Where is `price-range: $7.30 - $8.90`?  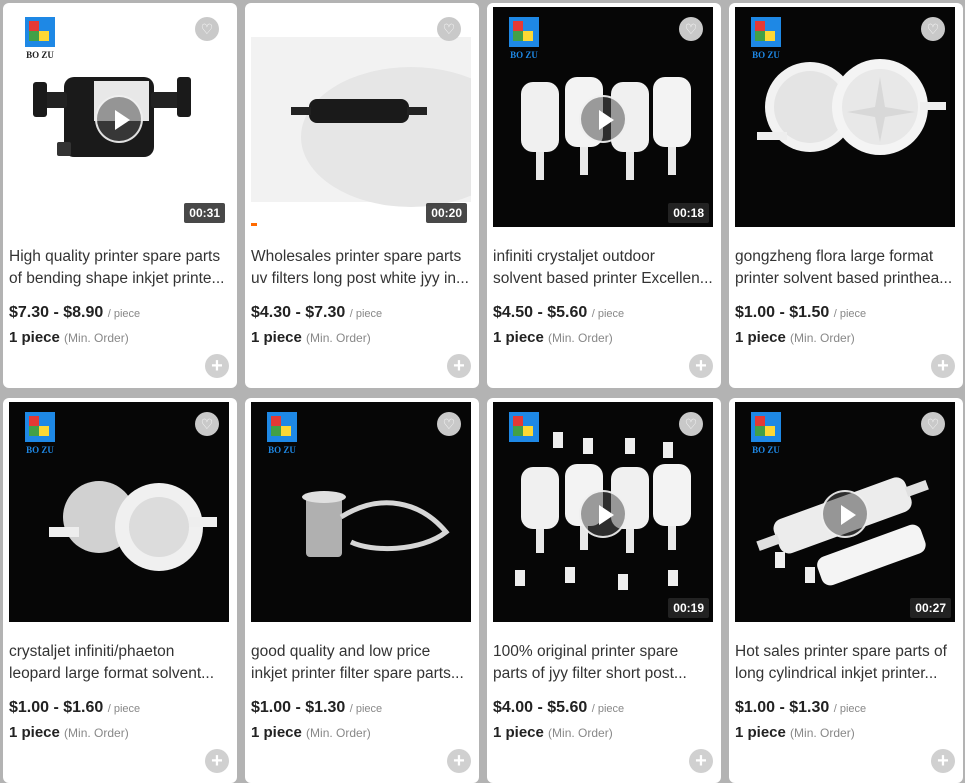
price-range: $7.30 - $8.90 is located at coordinates (56, 312).